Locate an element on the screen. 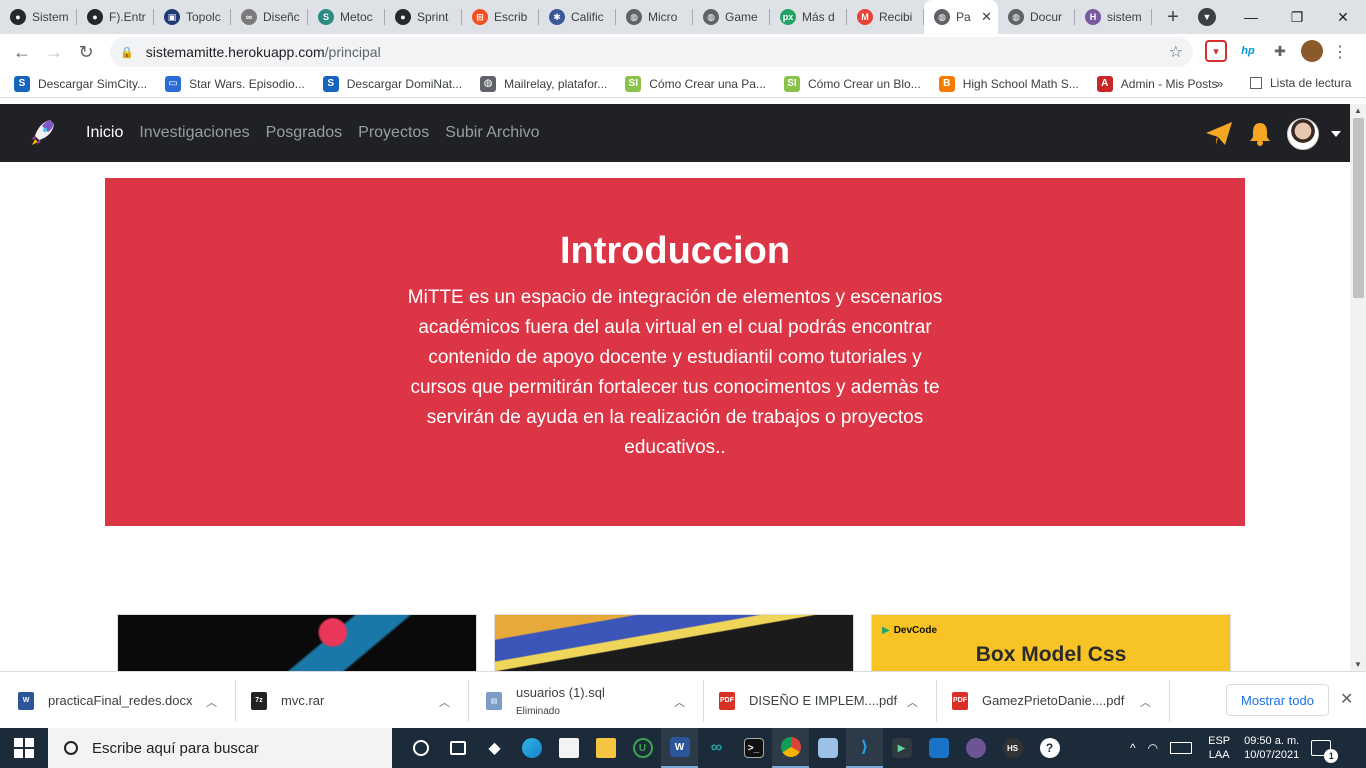  browser-tab: ◍ Game is located at coordinates (731, 17).